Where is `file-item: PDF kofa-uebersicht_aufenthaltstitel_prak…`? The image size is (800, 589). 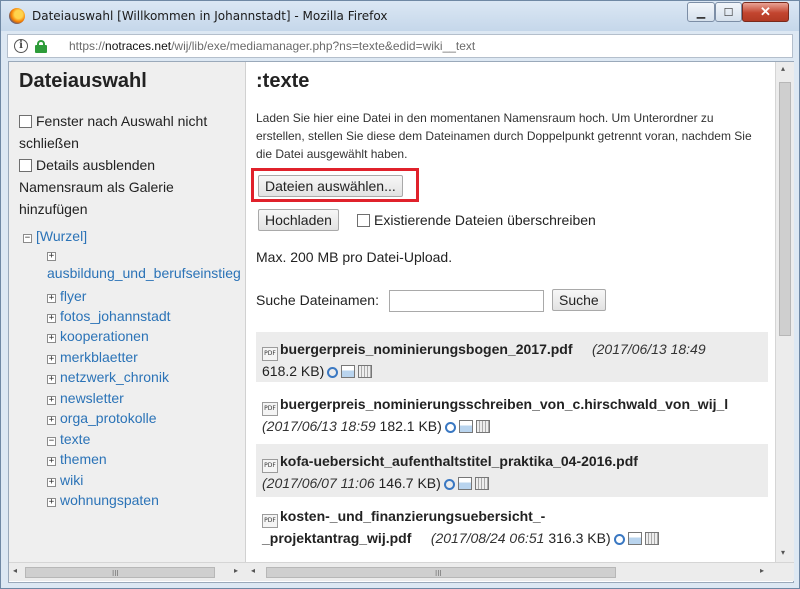
file-item: PDF kofa-uebersicht_aufenthaltstitel_prak… is located at coordinates (512, 470).